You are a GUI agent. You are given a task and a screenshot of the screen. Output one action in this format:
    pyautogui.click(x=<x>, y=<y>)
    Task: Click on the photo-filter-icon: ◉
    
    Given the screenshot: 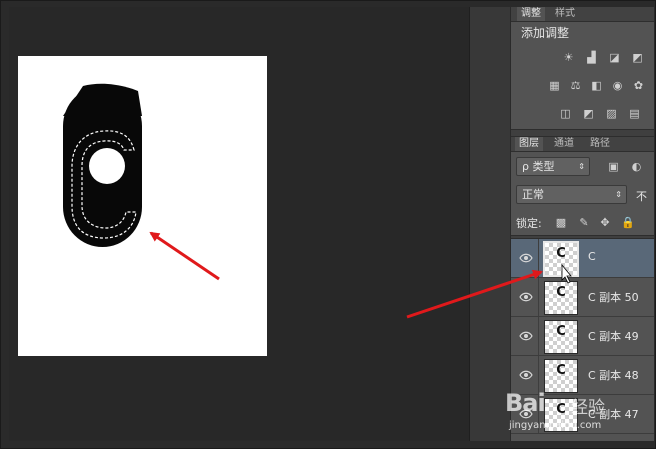 What is the action you would take?
    pyautogui.click(x=617, y=85)
    